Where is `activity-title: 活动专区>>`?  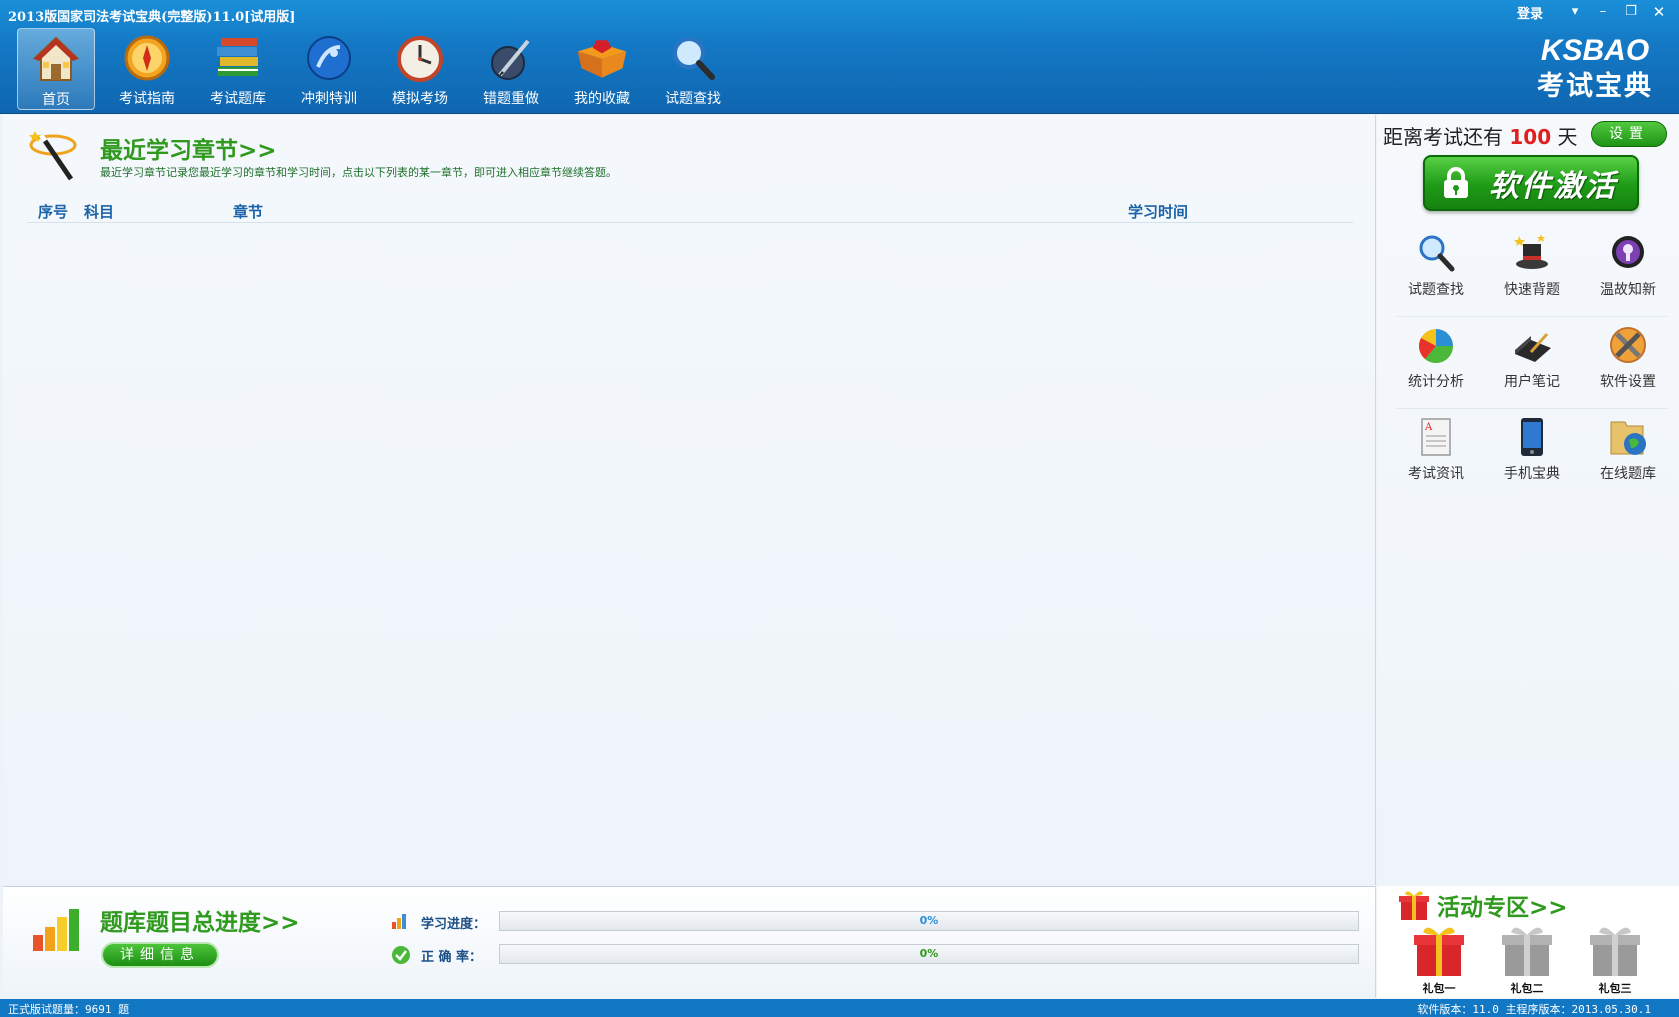
activity-title: 活动专区>> is located at coordinates (1502, 905).